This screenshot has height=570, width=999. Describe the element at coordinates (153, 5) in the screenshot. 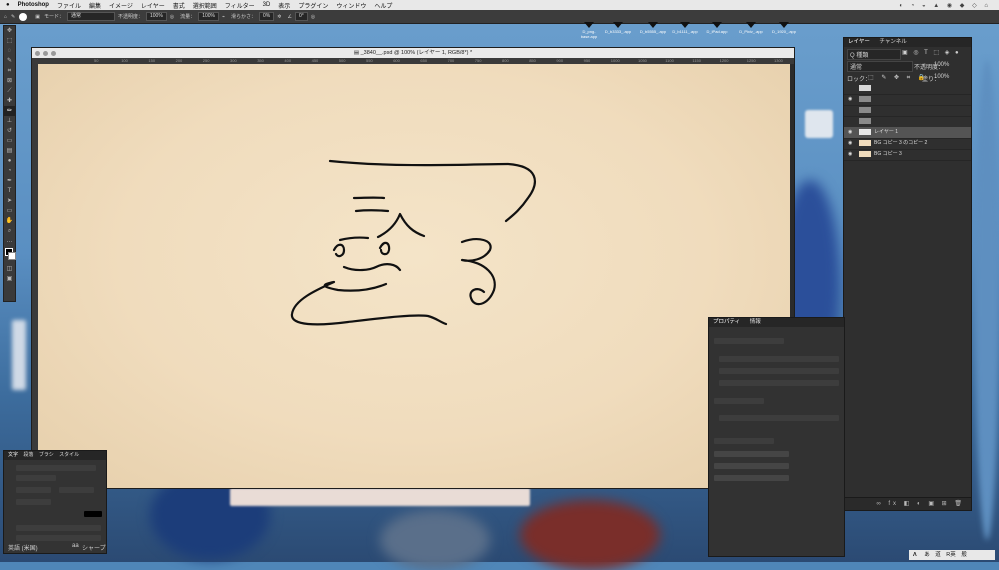

I see `menu-item-layer: レイヤー` at that location.